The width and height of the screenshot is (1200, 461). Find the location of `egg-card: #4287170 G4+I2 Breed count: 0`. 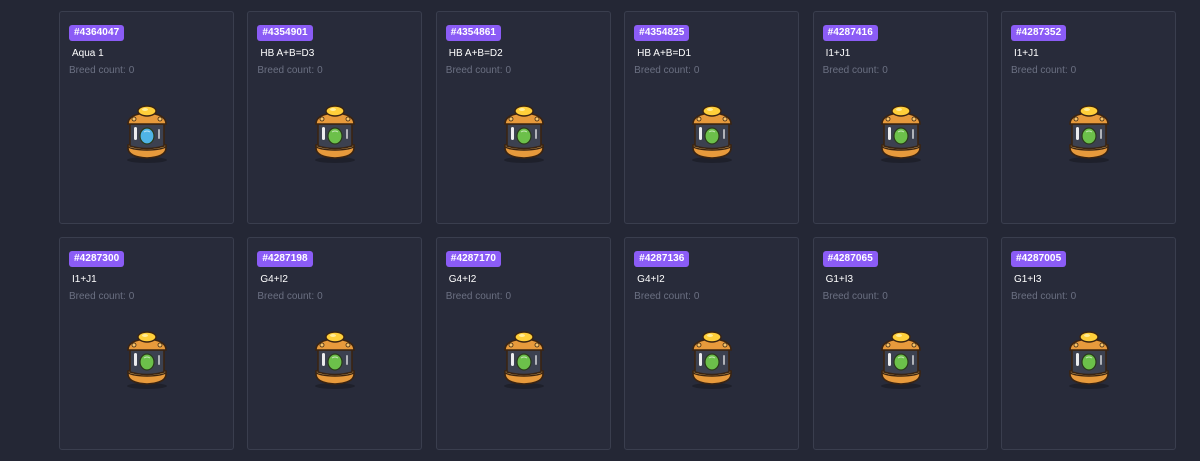

egg-card: #4287170 G4+I2 Breed count: 0 is located at coordinates (523, 343).